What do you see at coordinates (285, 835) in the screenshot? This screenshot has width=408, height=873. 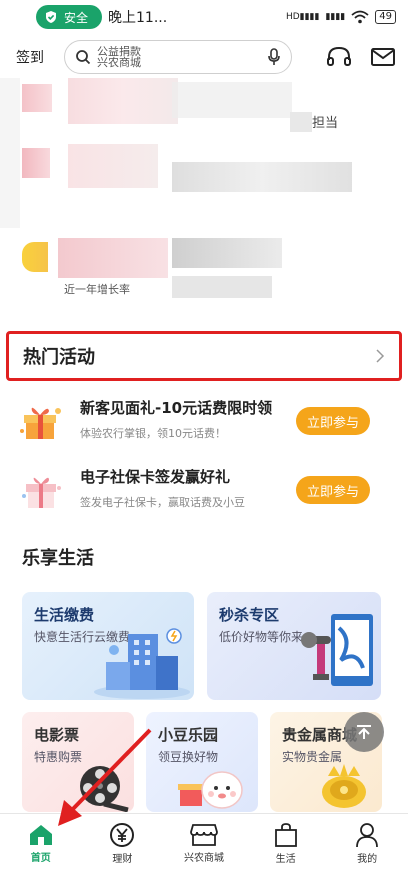 I see `bag-icon` at bounding box center [285, 835].